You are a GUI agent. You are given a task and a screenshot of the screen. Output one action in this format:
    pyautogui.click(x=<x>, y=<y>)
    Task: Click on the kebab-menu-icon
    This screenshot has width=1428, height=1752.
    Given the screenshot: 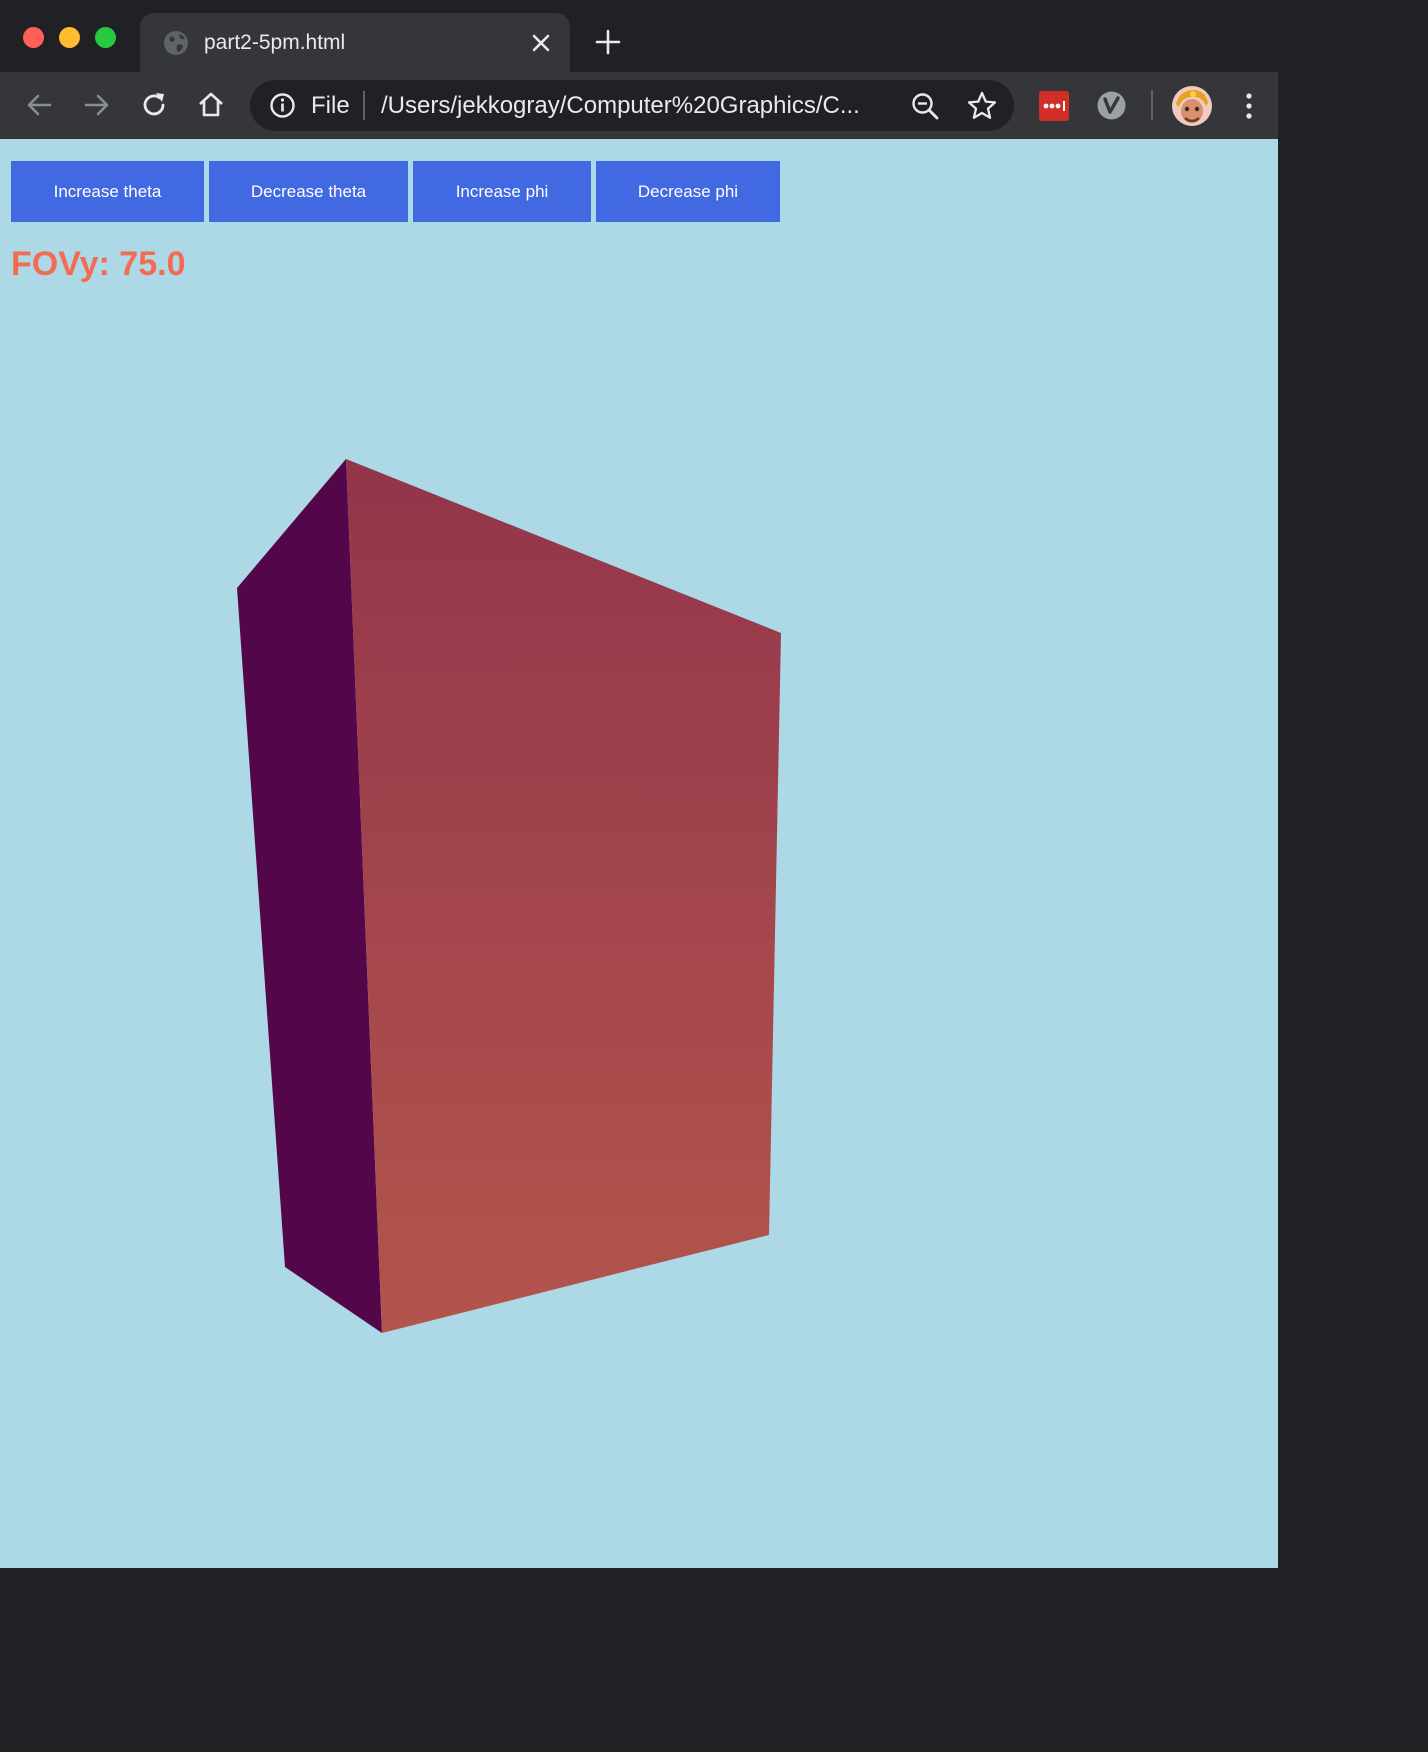 What is the action you would take?
    pyautogui.click(x=1249, y=106)
    